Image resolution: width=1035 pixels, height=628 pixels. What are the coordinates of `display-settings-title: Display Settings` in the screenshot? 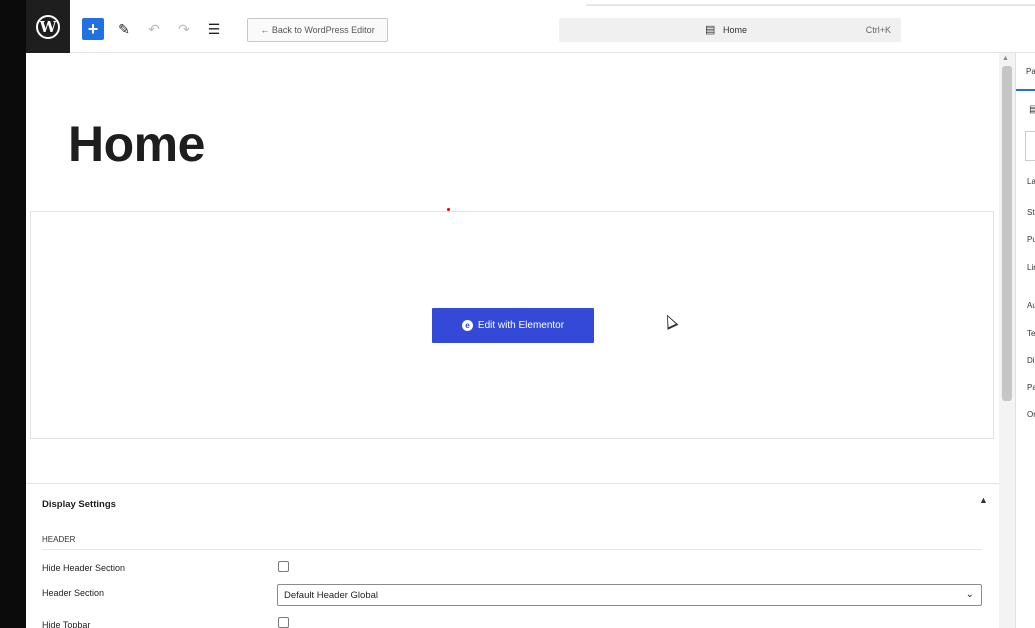 It's located at (79, 504).